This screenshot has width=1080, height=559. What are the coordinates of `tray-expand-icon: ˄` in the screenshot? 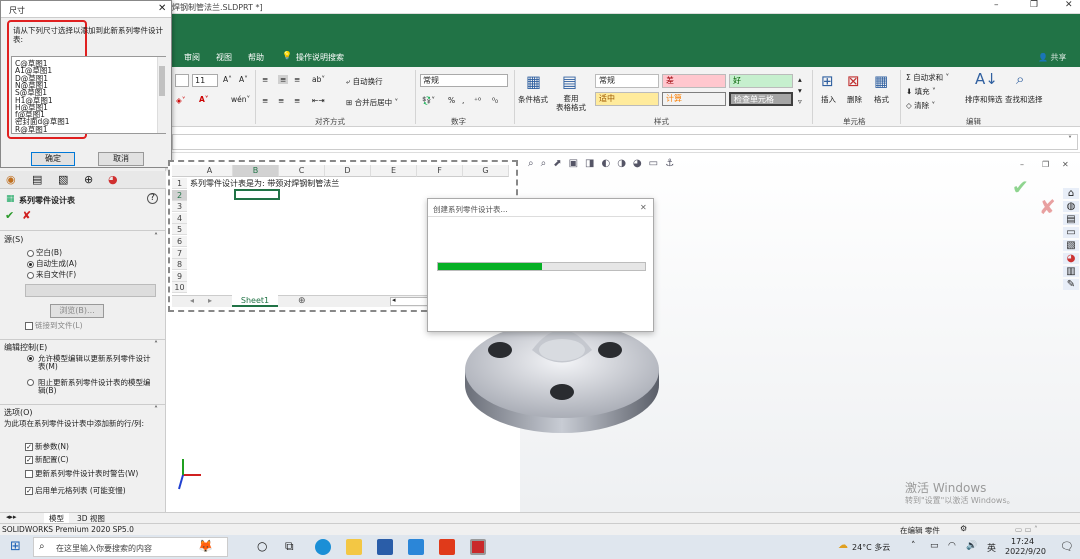 It's located at (913, 546).